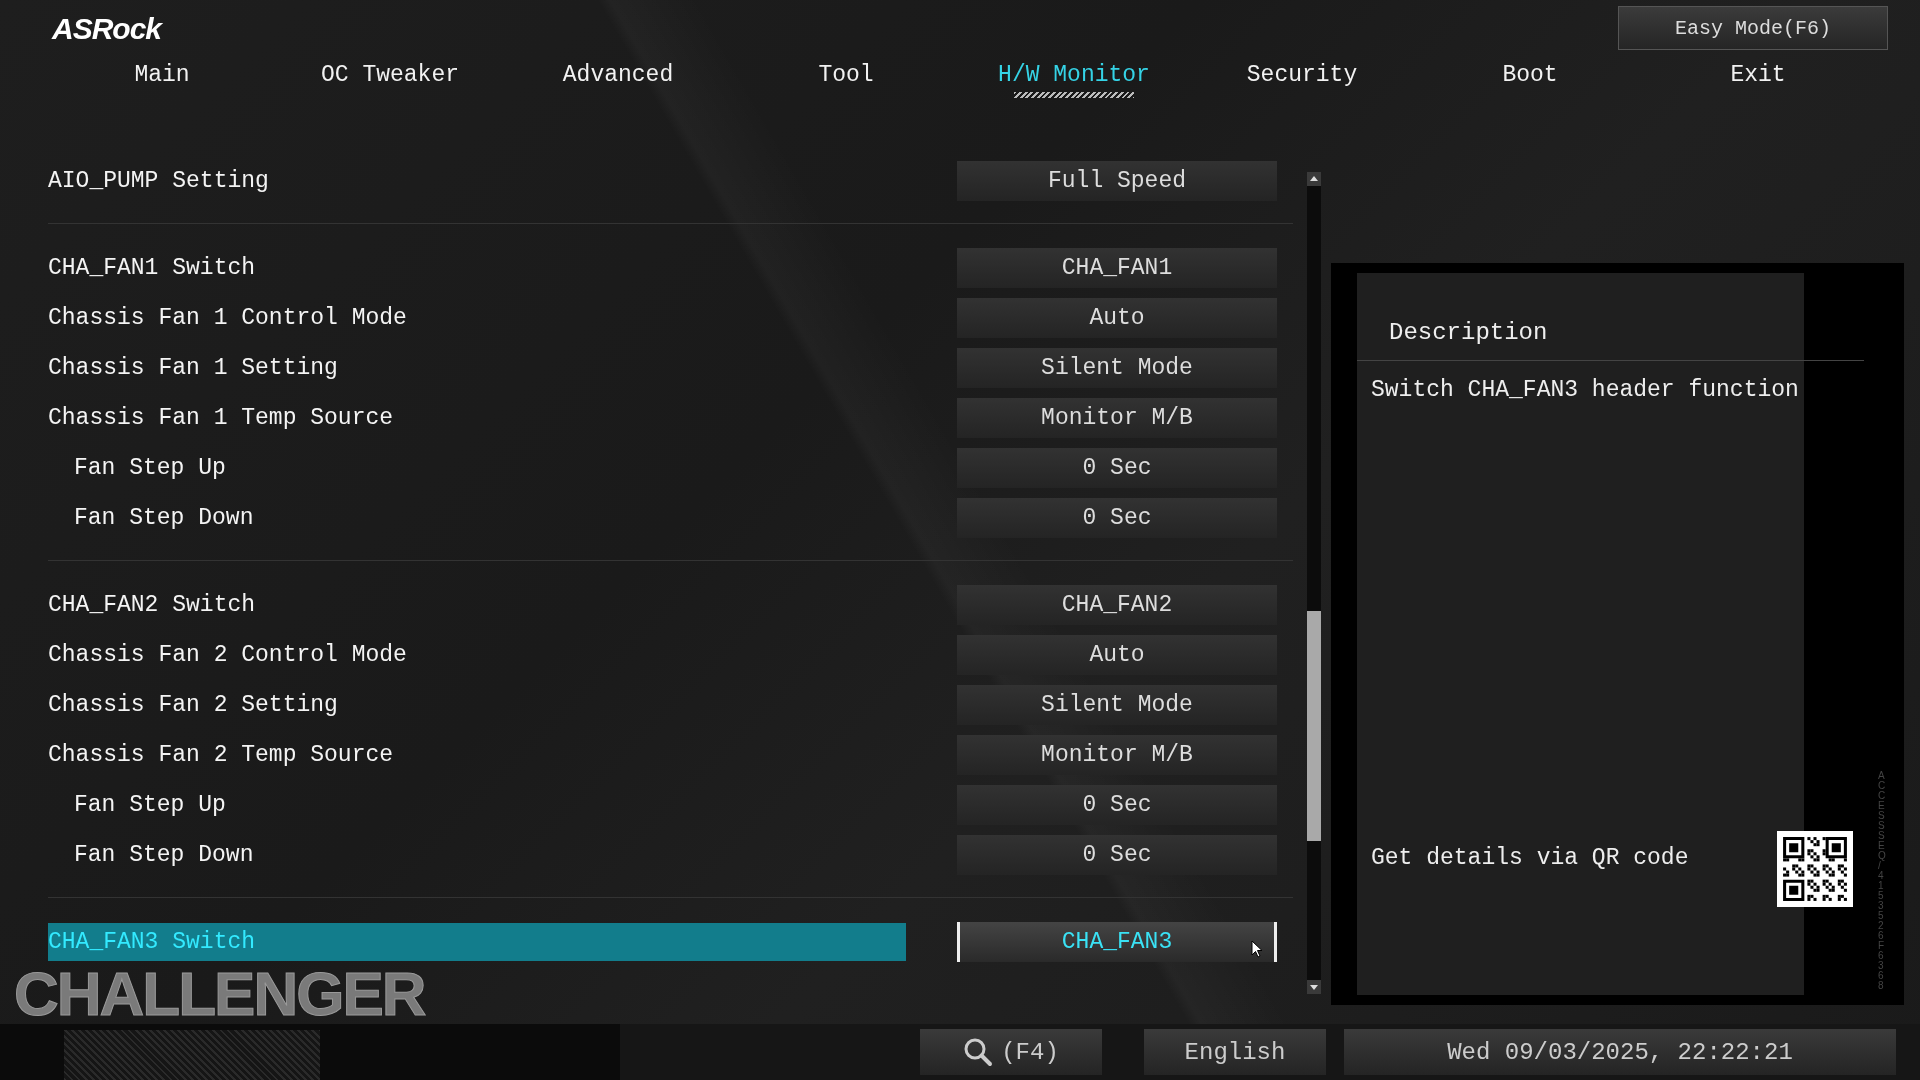 The width and height of the screenshot is (1920, 1080). Describe the element at coordinates (1235, 1052) in the screenshot. I see `language-button: English` at that location.